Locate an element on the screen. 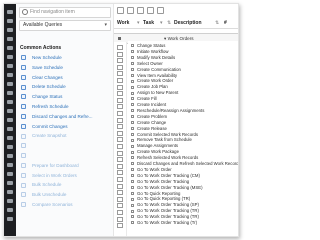 The height and width of the screenshot is (240, 320). common-action-item: Bulk Unschedule is located at coordinates (66, 195).